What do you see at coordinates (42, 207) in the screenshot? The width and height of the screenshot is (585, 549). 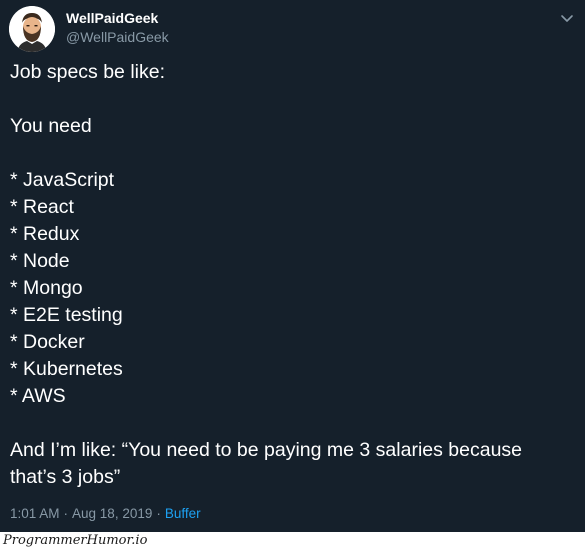 I see `tweet-line: * React` at bounding box center [42, 207].